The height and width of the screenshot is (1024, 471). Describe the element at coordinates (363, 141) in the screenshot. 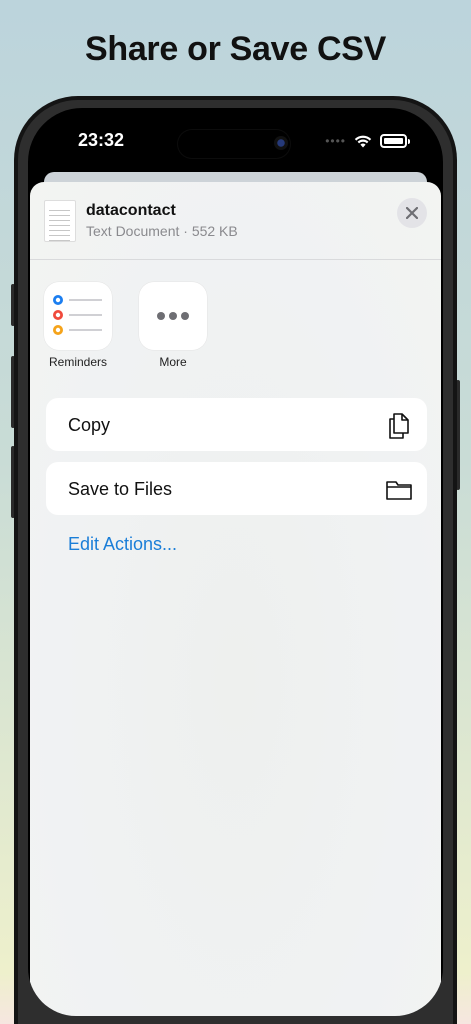

I see `wifi-icon` at that location.